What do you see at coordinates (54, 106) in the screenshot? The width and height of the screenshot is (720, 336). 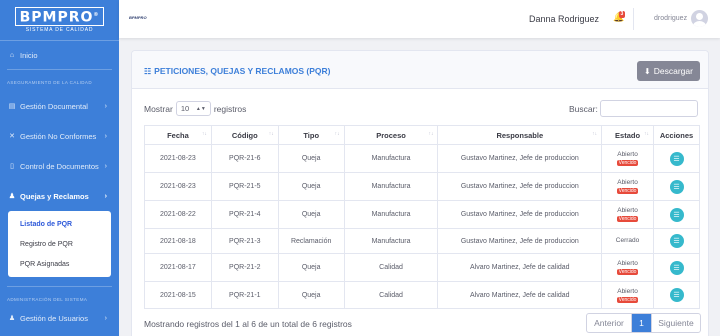 I see `sidebar-item-label: Gestión Documental` at bounding box center [54, 106].